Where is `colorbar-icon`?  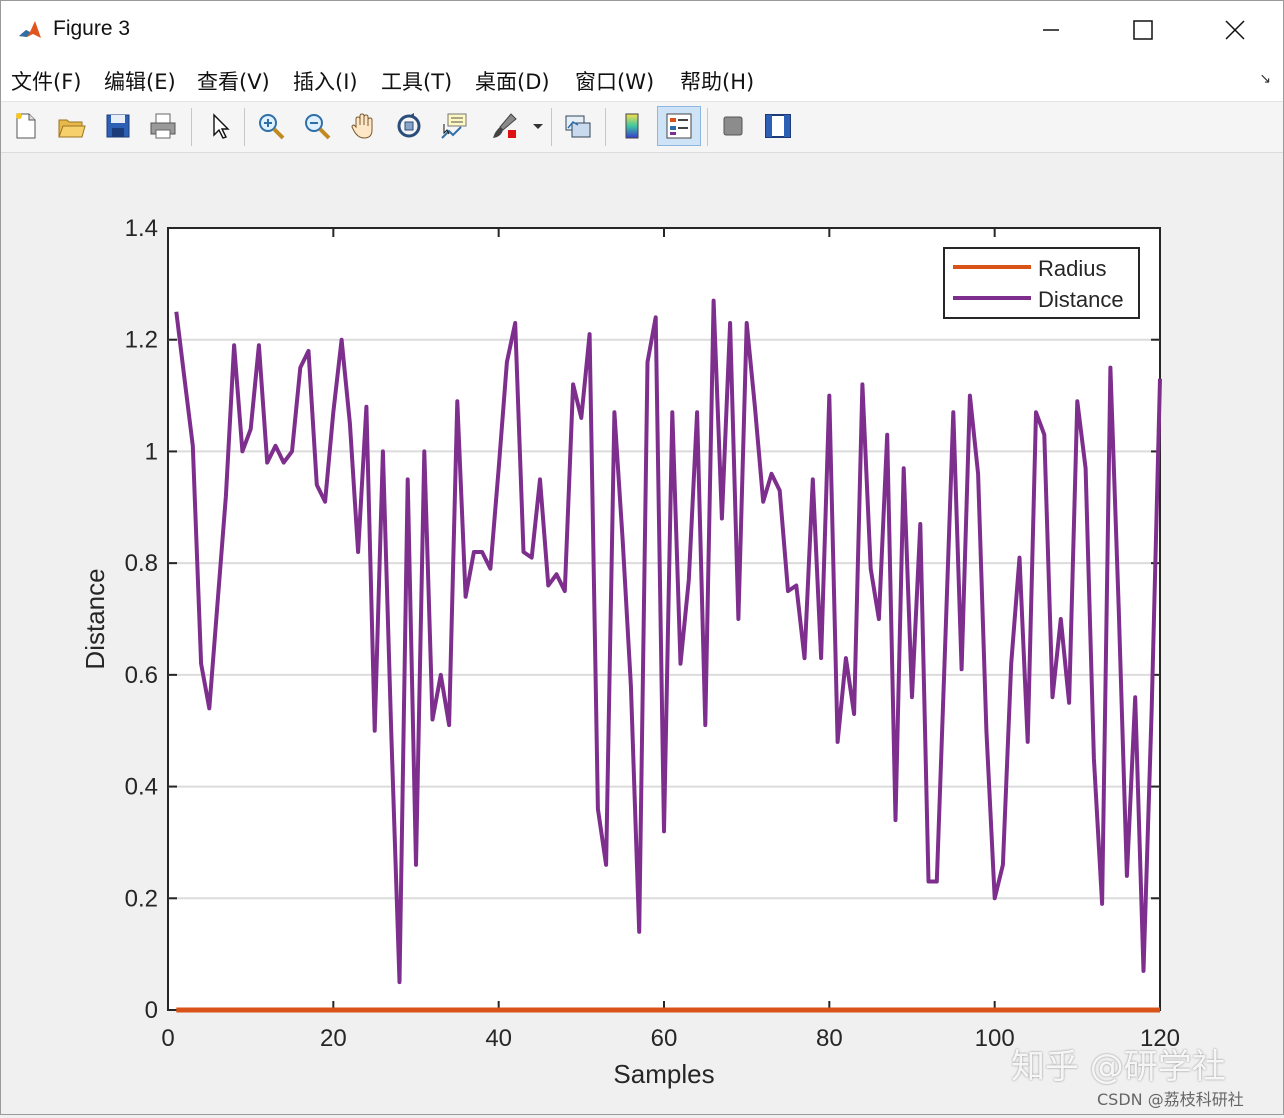 colorbar-icon is located at coordinates (632, 126).